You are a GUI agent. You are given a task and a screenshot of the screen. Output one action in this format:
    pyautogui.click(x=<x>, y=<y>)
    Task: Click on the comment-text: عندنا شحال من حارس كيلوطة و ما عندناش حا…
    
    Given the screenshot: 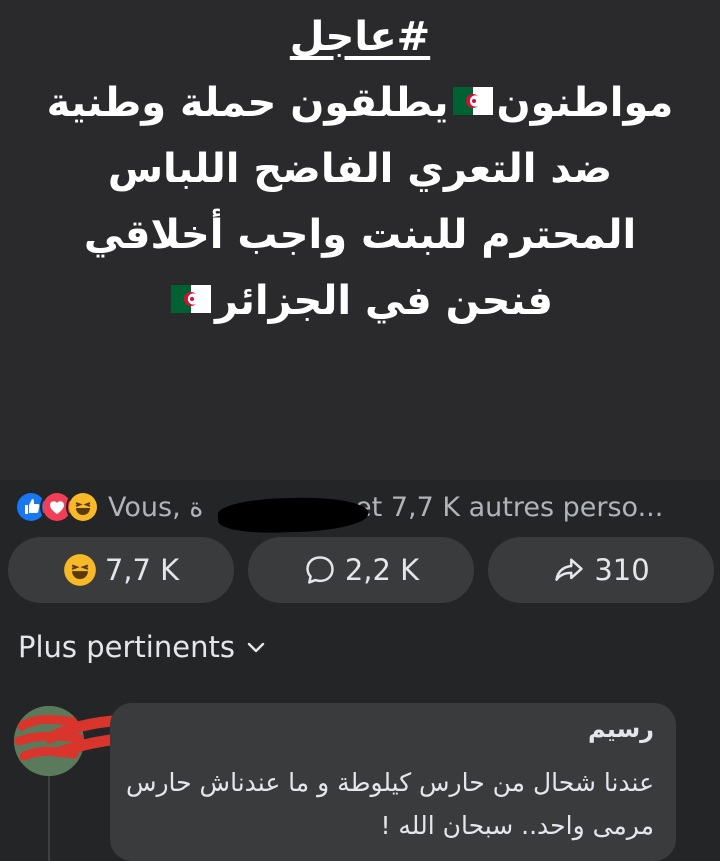 What is the action you would take?
    pyautogui.click(x=389, y=804)
    